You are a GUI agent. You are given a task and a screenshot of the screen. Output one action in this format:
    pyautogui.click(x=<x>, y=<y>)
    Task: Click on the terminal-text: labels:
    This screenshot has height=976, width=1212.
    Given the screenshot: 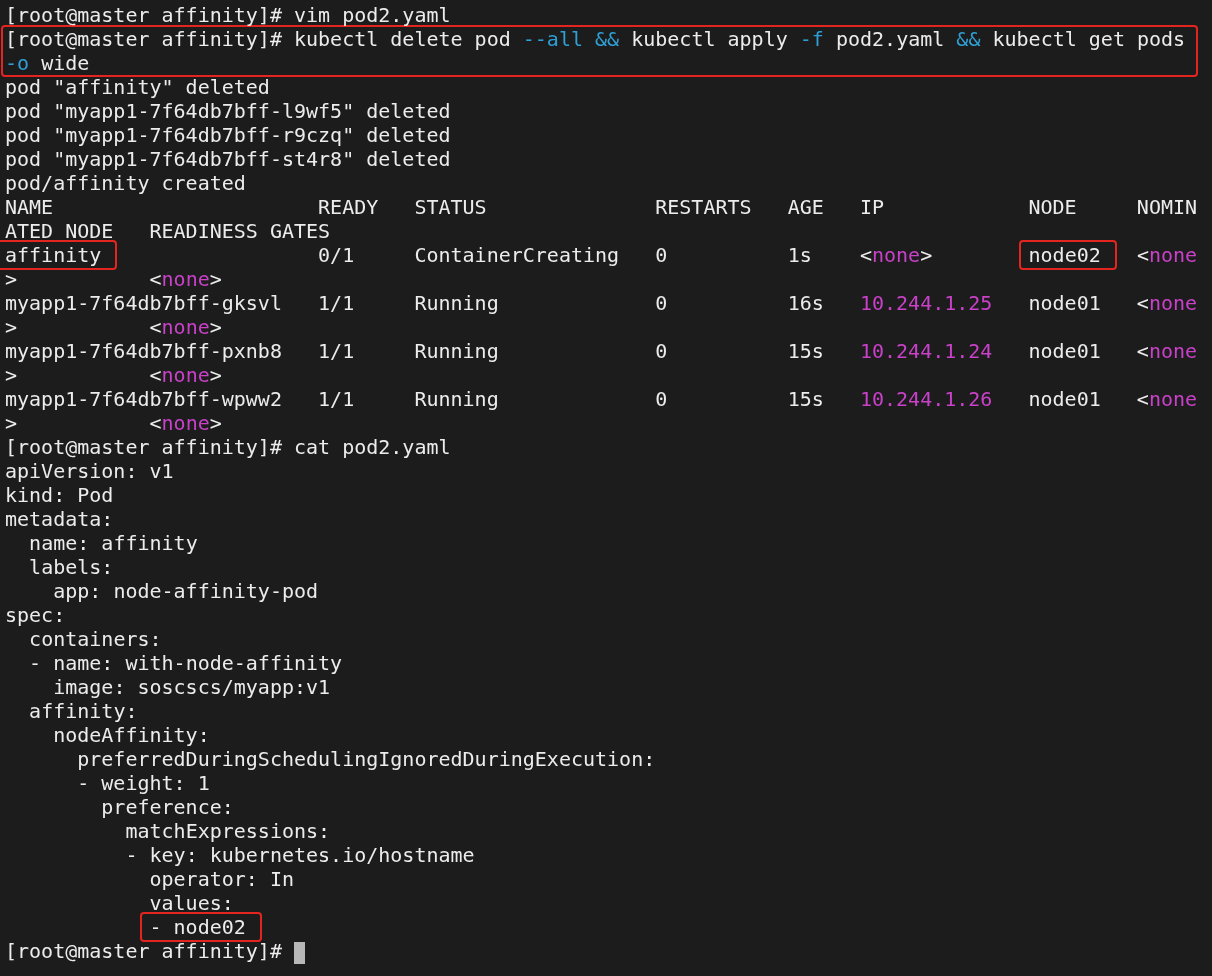 What is the action you would take?
    pyautogui.click(x=71, y=567)
    